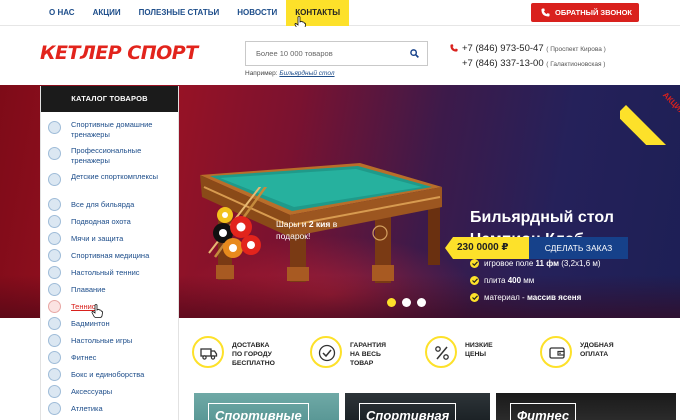 Image resolution: width=680 pixels, height=420 pixels. What do you see at coordinates (311, 230) in the screenshot?
I see `gift-text: Шары и 2 кия в подарок!` at bounding box center [311, 230].